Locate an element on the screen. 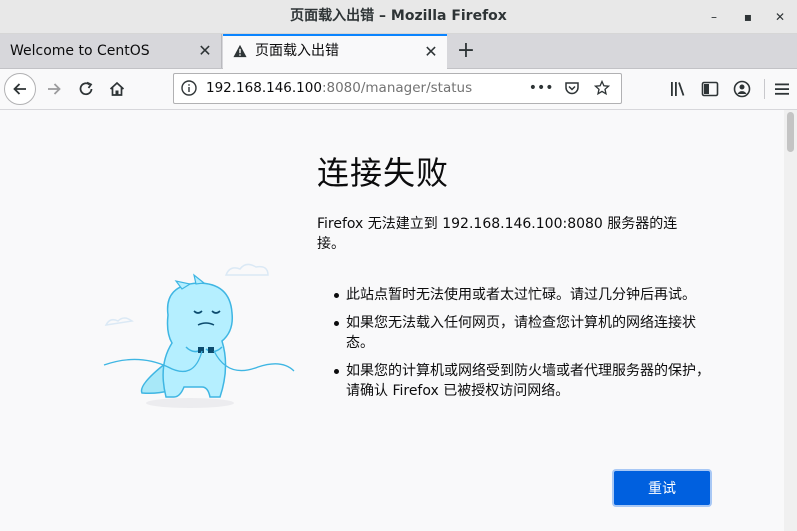  home-button is located at coordinates (117, 89).